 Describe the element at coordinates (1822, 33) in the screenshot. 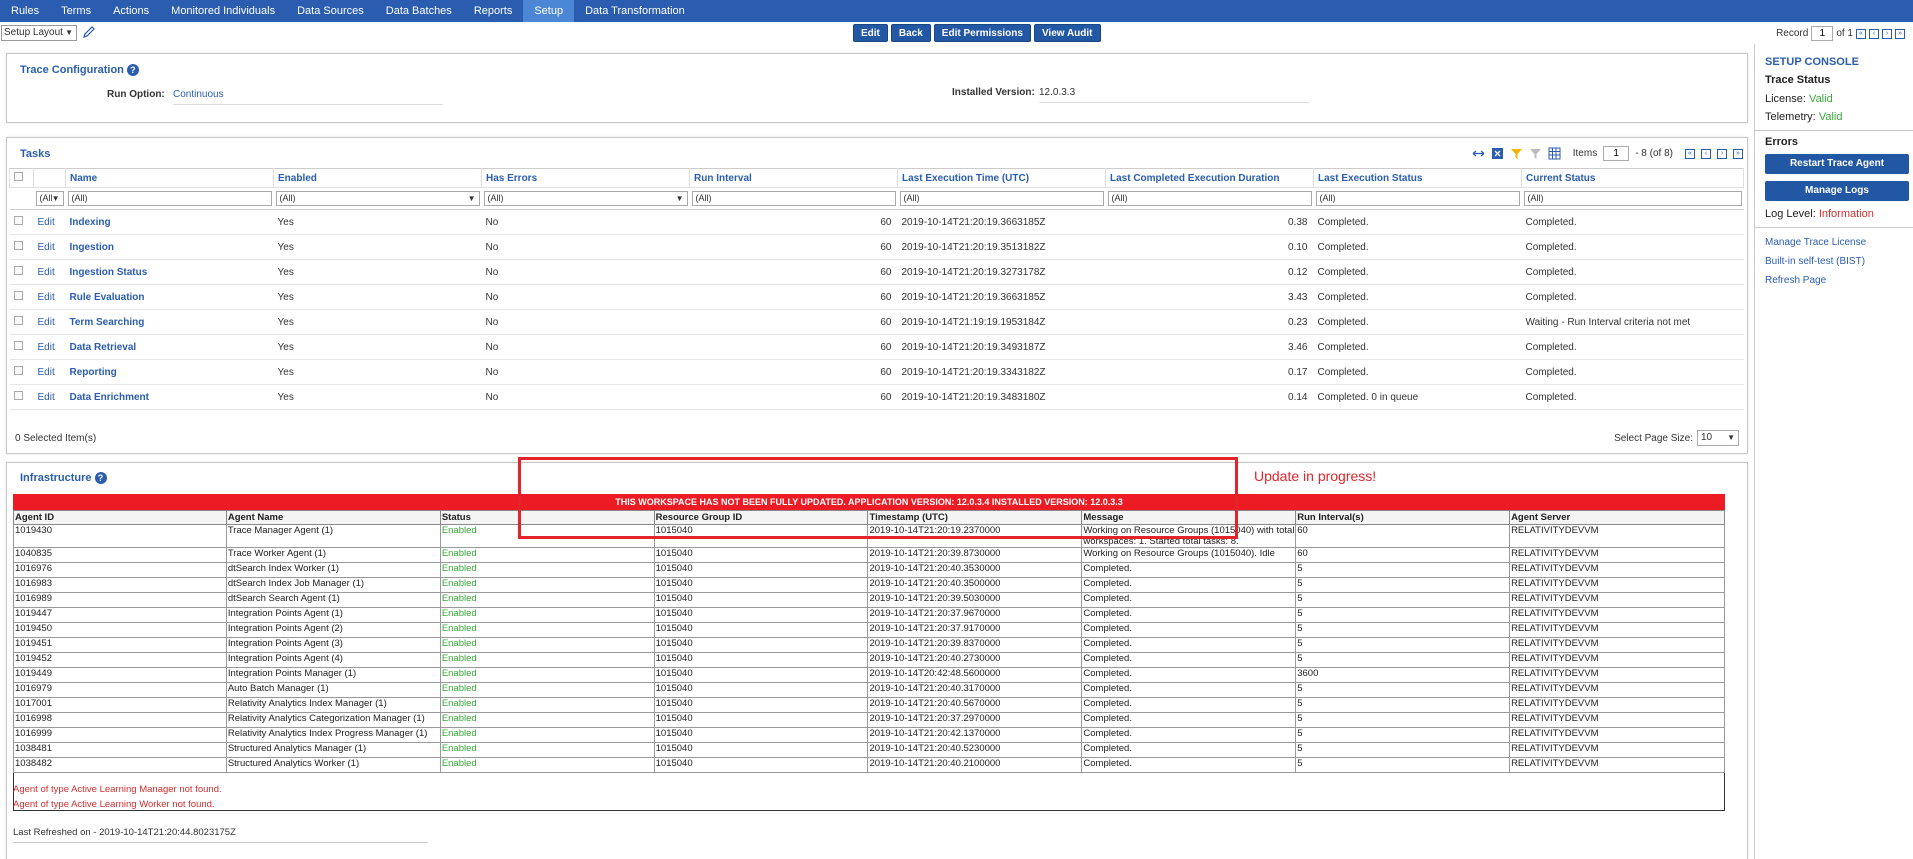

I see `record-input` at that location.